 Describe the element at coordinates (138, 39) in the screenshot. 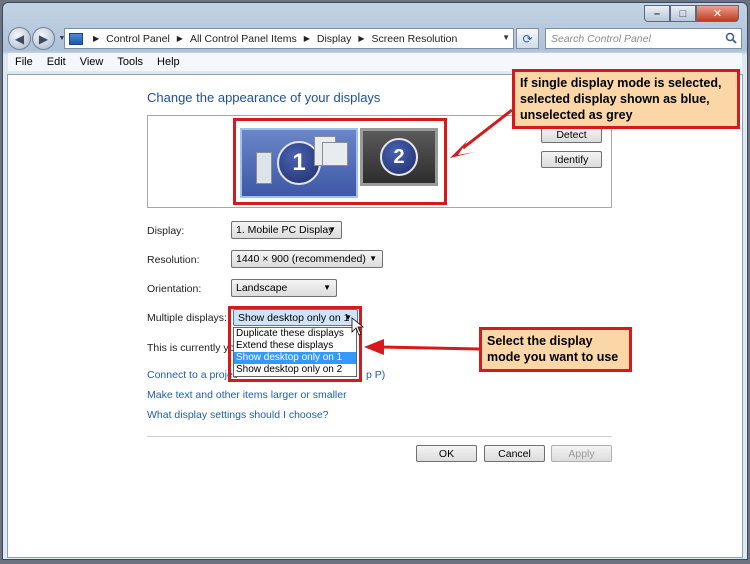

I see `breadcrumb-control-panel: Control Panel` at that location.